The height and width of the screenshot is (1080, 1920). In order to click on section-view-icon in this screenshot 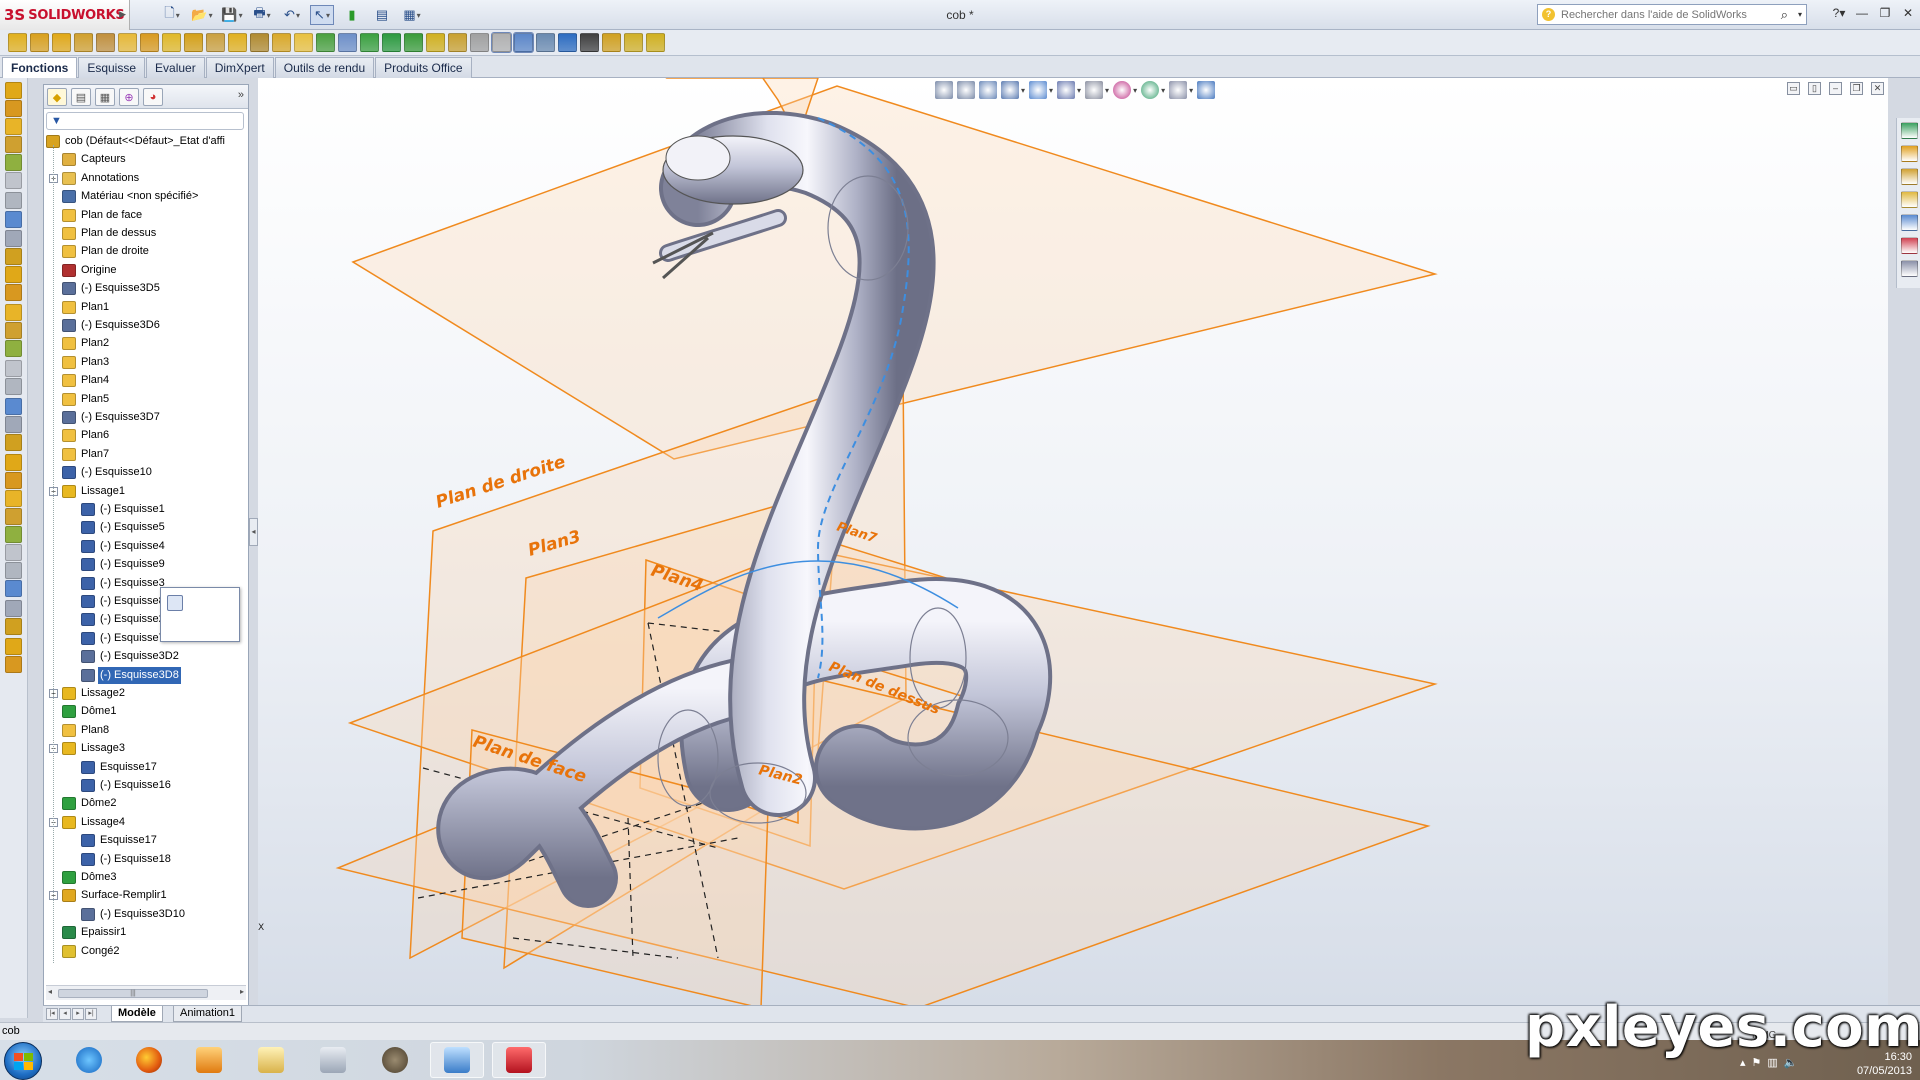, I will do `click(1010, 90)`.